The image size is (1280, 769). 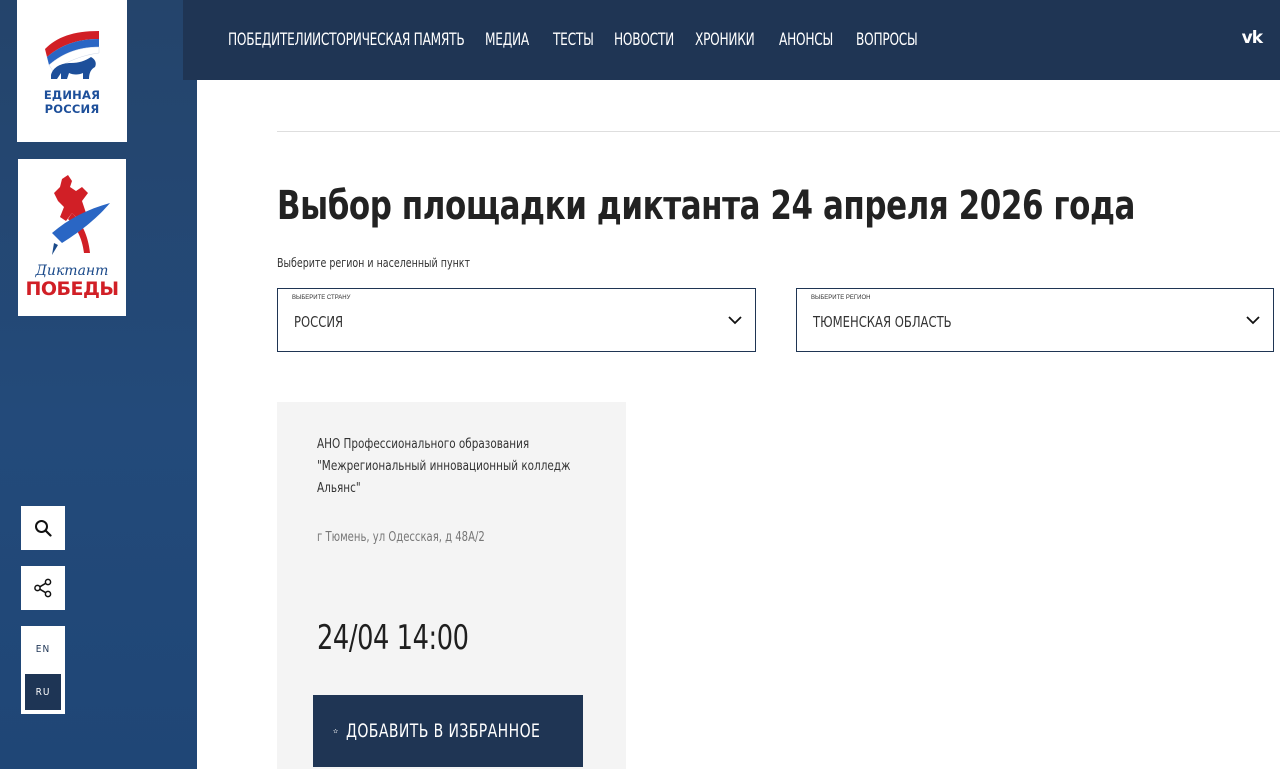 I want to click on diktant-pobedy-logo: Диктант ПОБЕДЫ, so click(x=72, y=237).